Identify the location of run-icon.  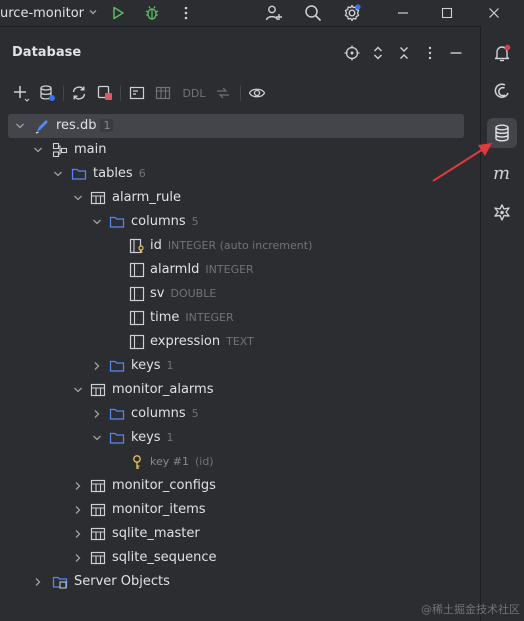
(118, 13).